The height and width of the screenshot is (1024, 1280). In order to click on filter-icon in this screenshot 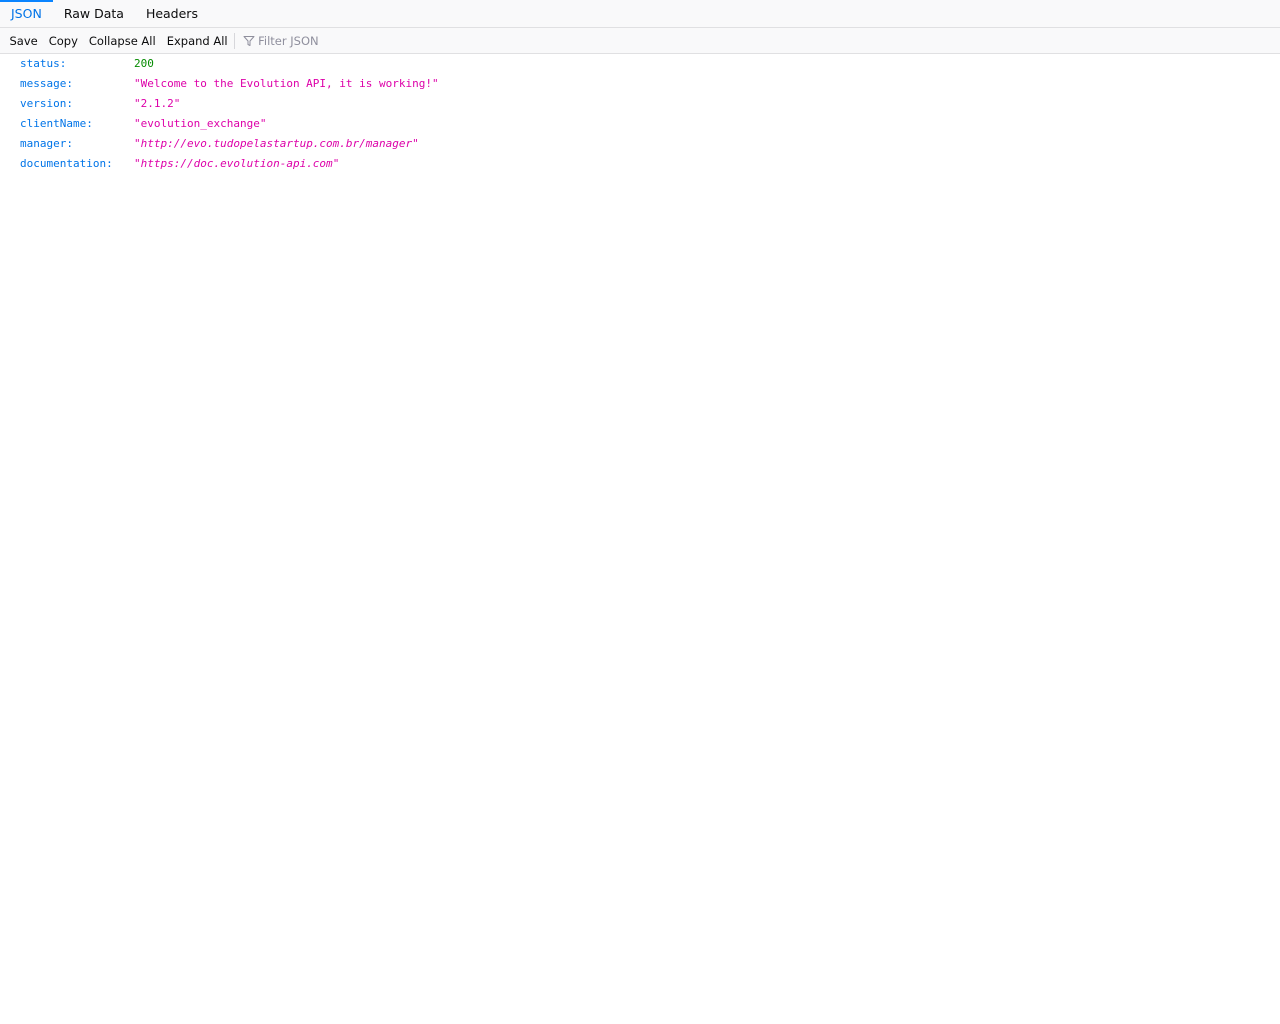, I will do `click(249, 41)`.